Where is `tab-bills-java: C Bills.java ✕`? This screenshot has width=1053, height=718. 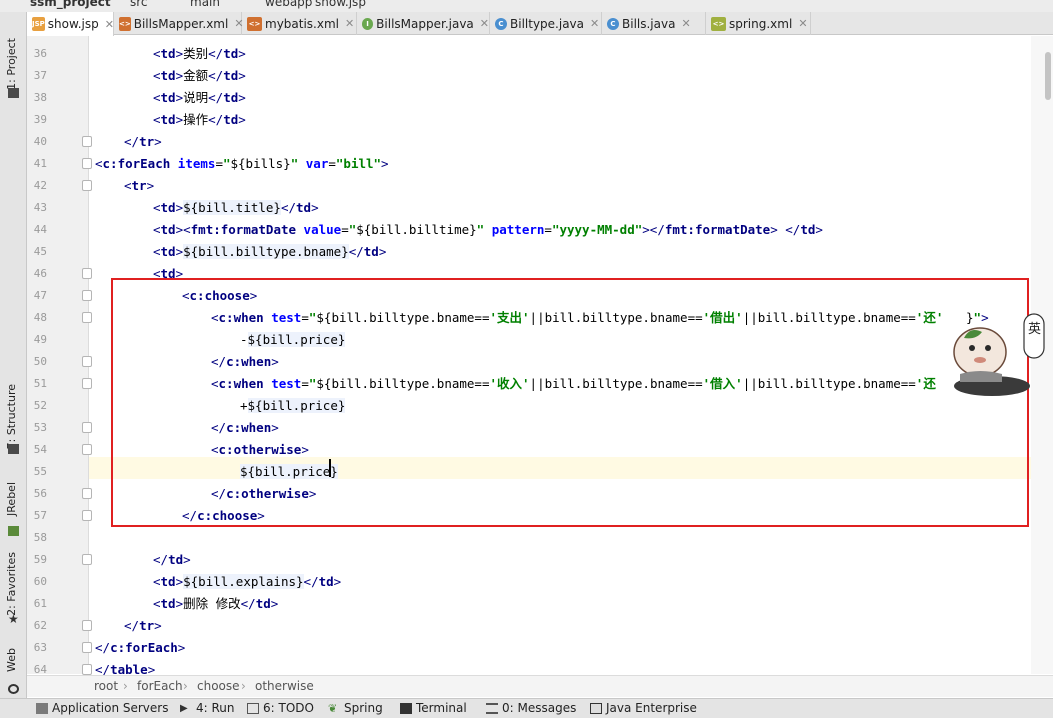 tab-bills-java: C Bills.java ✕ is located at coordinates (654, 23).